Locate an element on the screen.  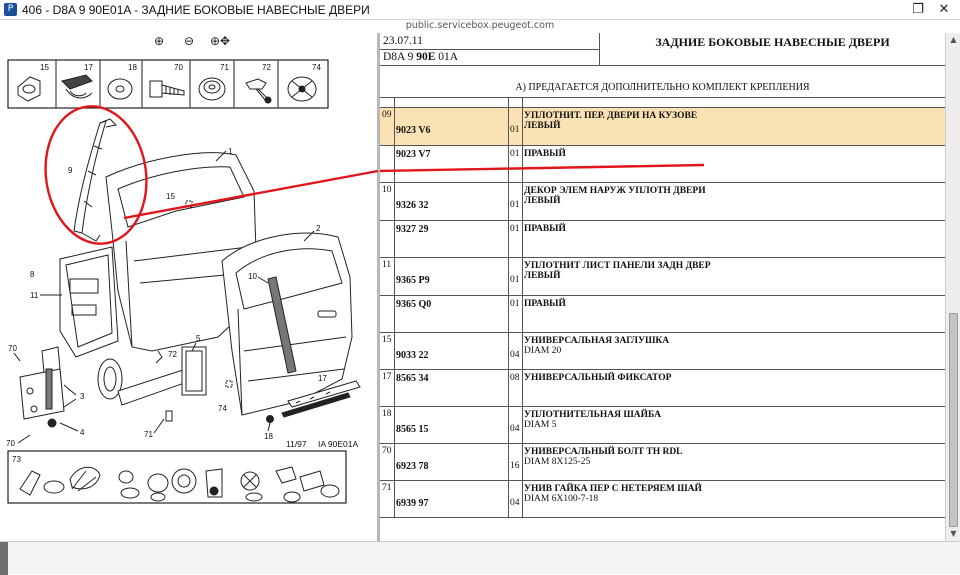
callout-11: 11 is located at coordinates (34, 295).